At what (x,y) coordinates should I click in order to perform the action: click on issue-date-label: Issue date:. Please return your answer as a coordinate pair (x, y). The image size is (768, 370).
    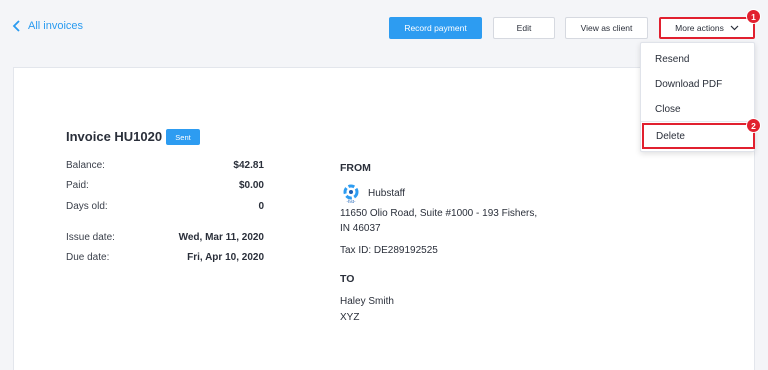
    Looking at the image, I should click on (90, 237).